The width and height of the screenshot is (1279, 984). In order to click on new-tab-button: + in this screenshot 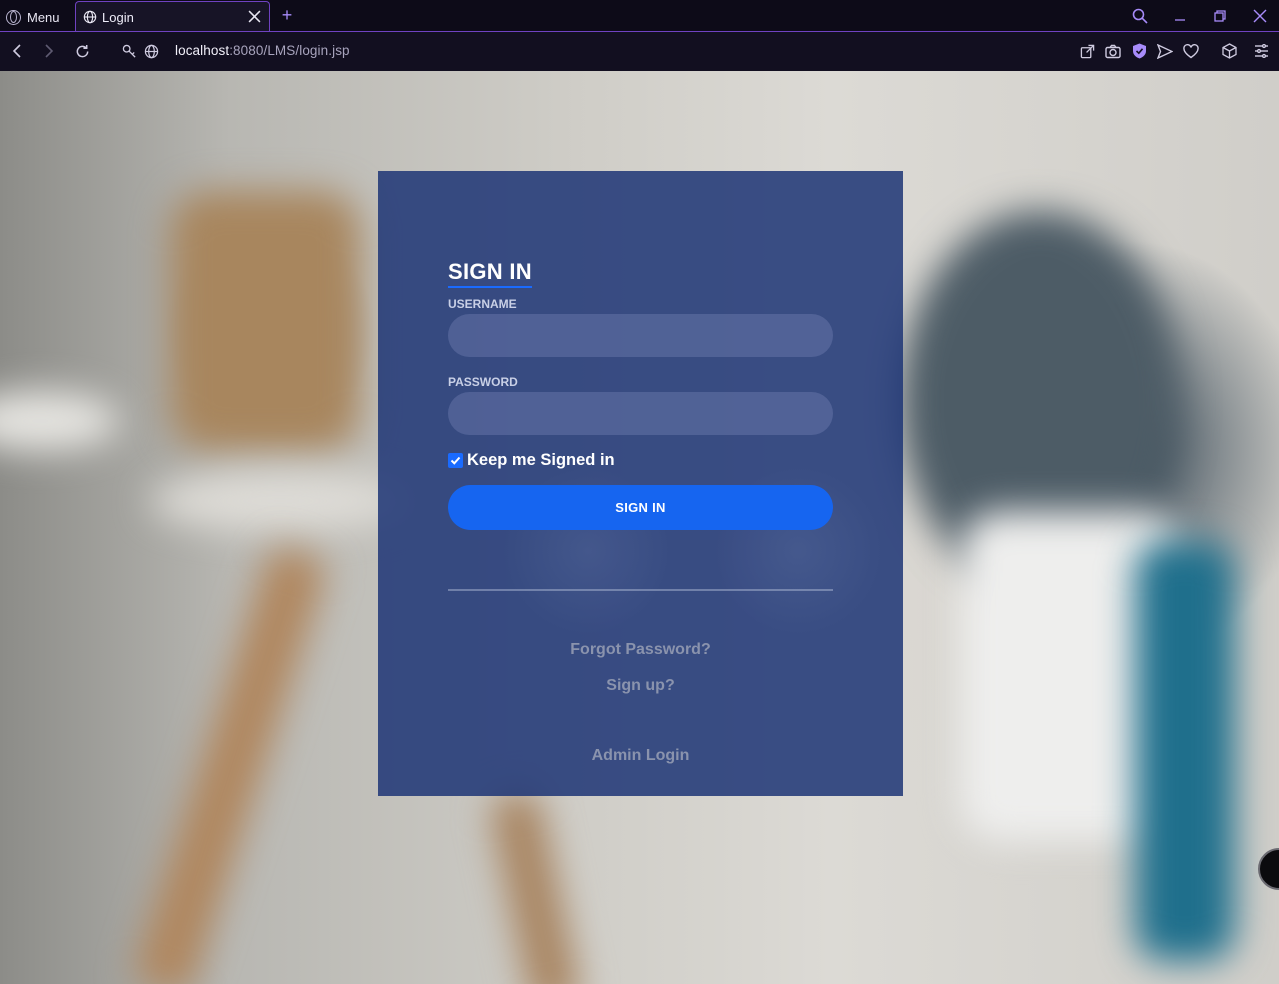, I will do `click(287, 15)`.